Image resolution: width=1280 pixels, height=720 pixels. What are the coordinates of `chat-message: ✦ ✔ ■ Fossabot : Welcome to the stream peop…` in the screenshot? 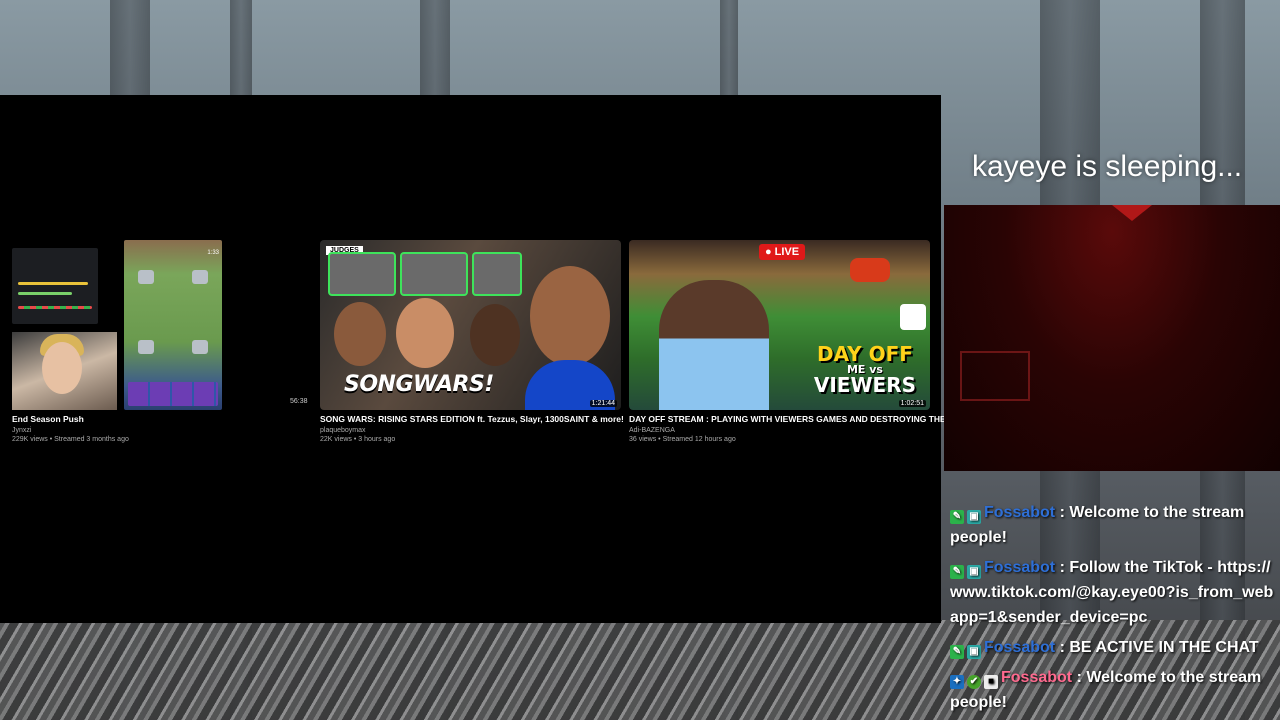 It's located at (1112, 690).